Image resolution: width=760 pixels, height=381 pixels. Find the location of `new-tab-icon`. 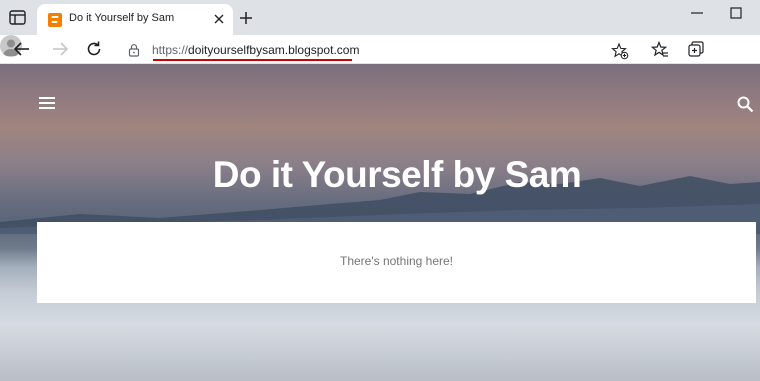

new-tab-icon is located at coordinates (246, 18).